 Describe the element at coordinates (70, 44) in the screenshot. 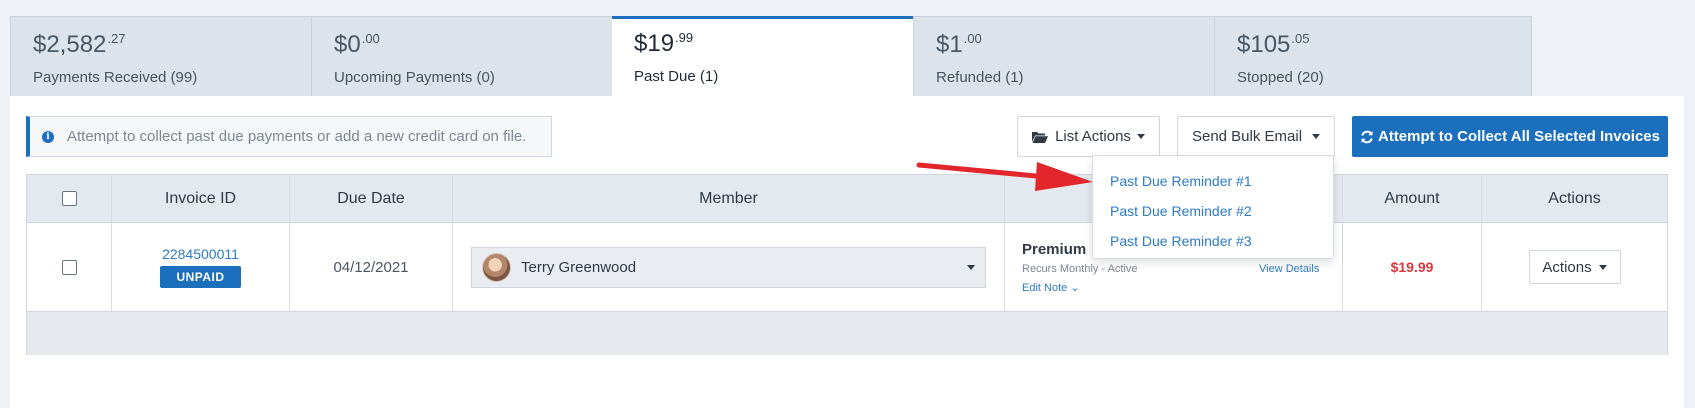

I see `tab-amount-main: $2,582` at that location.